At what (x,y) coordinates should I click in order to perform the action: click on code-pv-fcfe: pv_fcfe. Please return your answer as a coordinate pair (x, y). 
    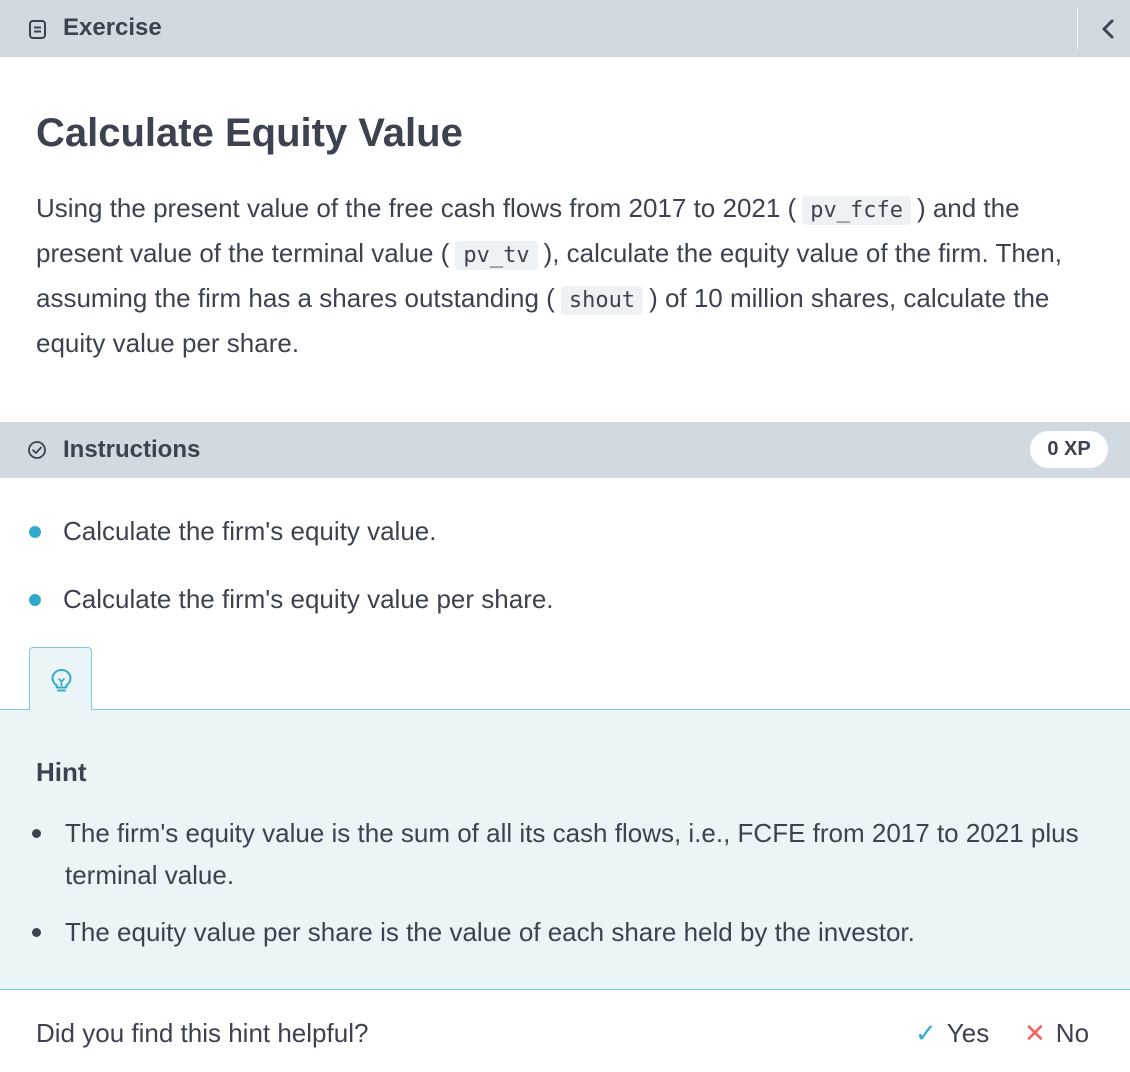
    Looking at the image, I should click on (856, 210).